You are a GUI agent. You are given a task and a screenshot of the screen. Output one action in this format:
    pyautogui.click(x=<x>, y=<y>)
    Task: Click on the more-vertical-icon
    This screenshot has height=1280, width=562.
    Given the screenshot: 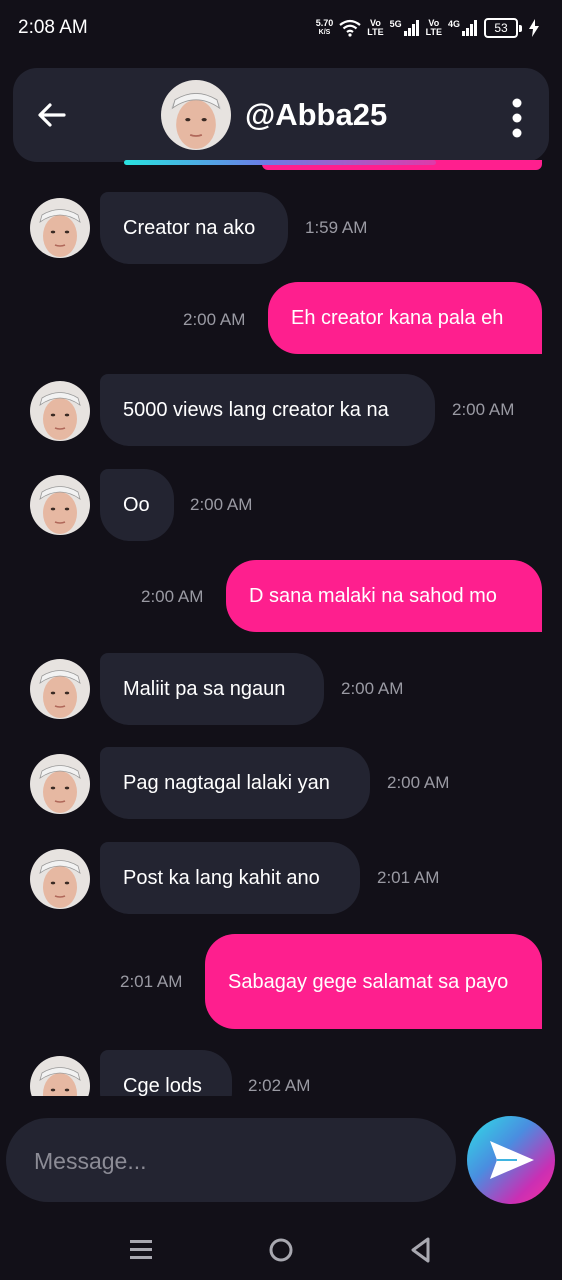 What is the action you would take?
    pyautogui.click(x=517, y=118)
    